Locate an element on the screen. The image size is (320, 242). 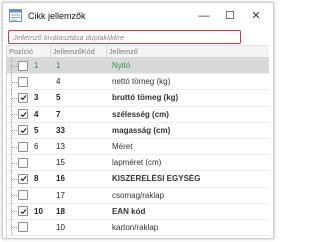
table-row: 17 csomag/raklap is located at coordinates (138, 195).